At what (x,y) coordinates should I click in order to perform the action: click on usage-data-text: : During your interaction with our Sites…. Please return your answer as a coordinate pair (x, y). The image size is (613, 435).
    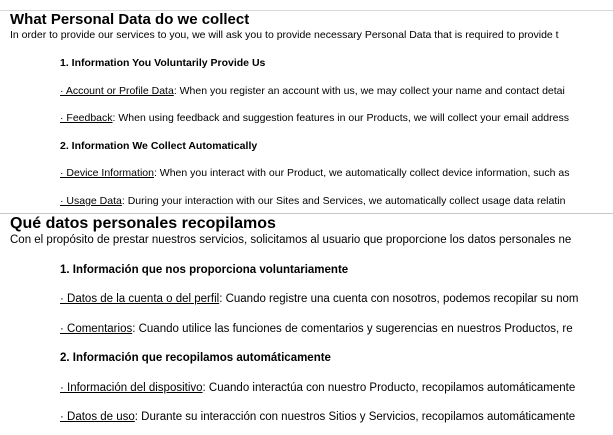
    Looking at the image, I should click on (343, 201).